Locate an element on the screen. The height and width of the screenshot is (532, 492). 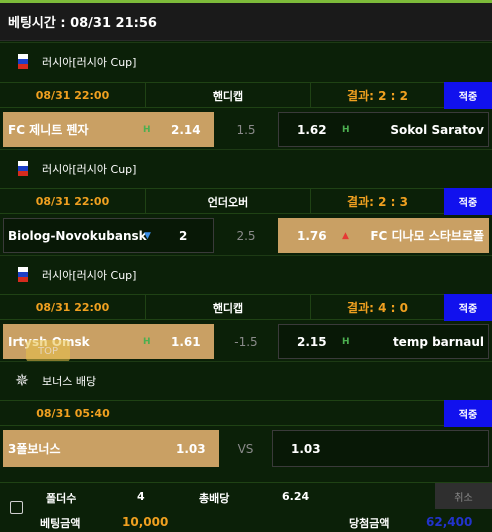
handicap-line: -1.5 is located at coordinates (246, 342).